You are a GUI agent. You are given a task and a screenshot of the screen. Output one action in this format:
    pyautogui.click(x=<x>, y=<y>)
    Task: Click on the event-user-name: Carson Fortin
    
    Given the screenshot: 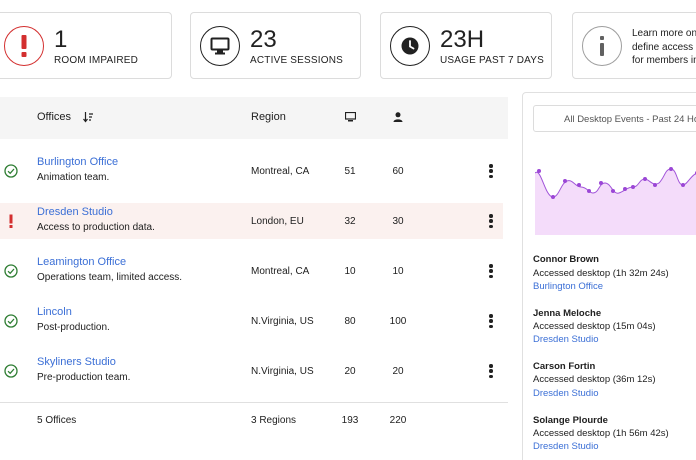 What is the action you would take?
    pyautogui.click(x=564, y=366)
    